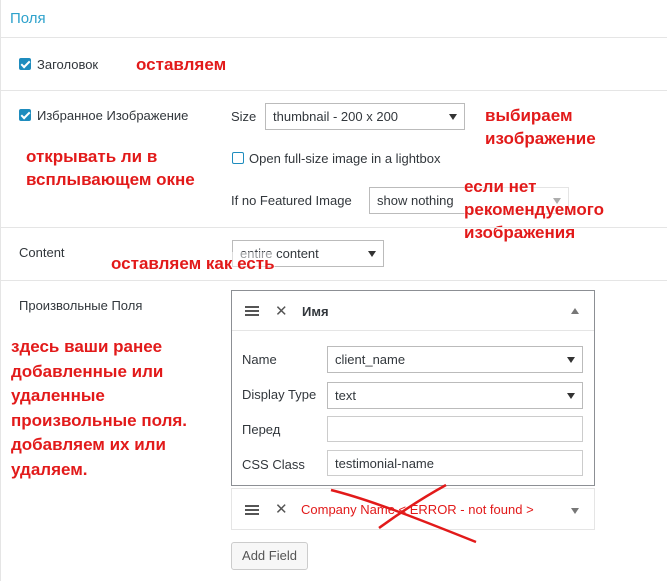 Image resolution: width=667 pixels, height=581 pixels. I want to click on add-field-button: Add Field, so click(269, 556).